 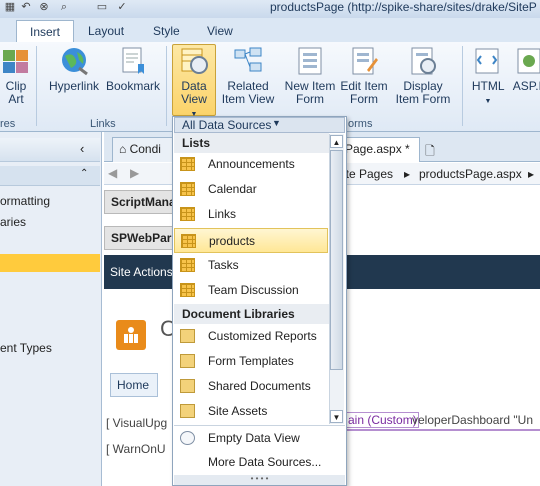 I want to click on code-line: [ WarnOnU, so click(x=136, y=449).